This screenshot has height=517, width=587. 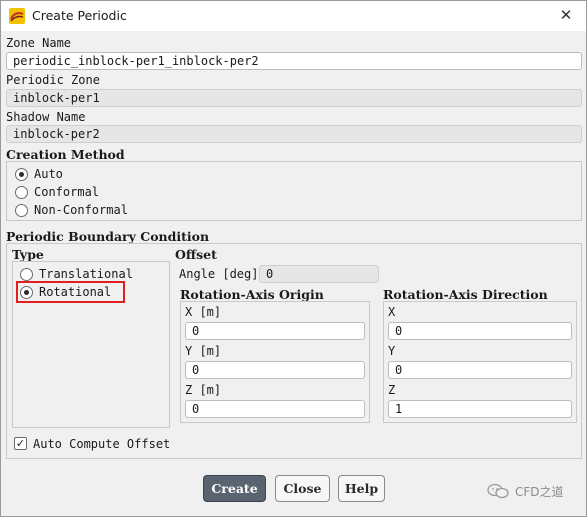 I want to click on fluent-app-icon, so click(x=17, y=16).